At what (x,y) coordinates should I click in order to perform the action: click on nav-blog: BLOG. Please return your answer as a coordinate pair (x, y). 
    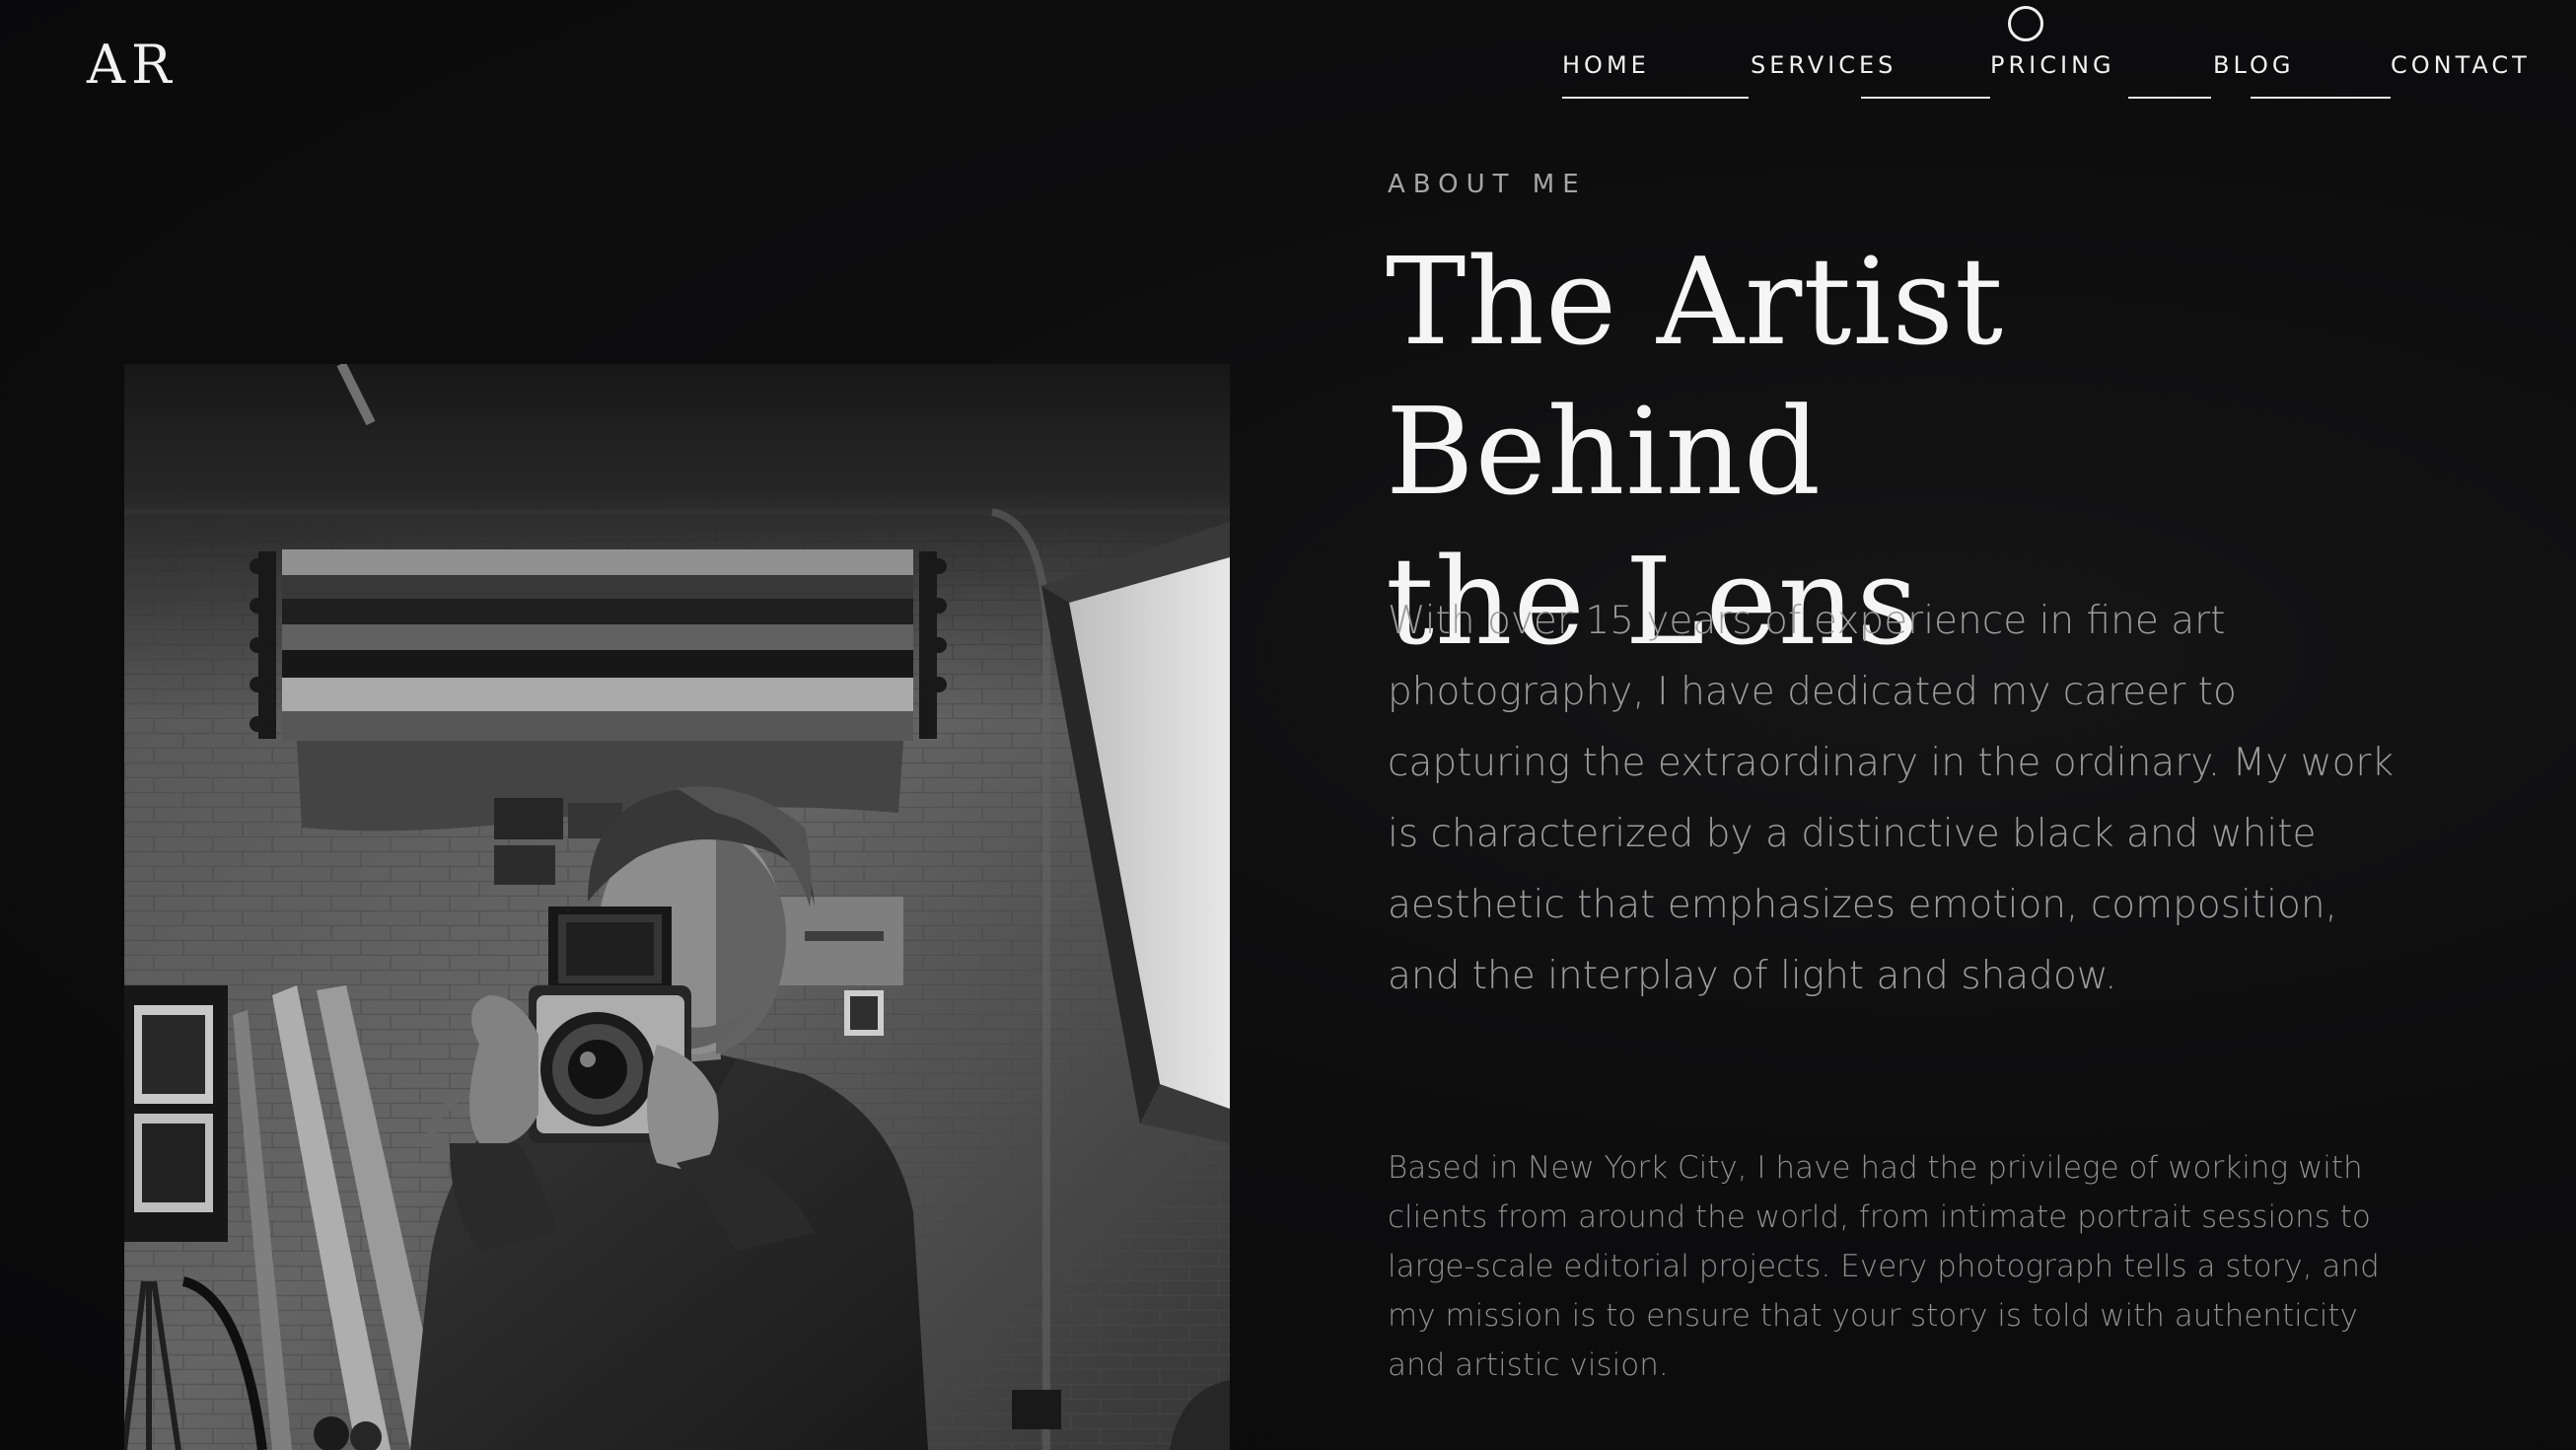
    Looking at the image, I should click on (2253, 65).